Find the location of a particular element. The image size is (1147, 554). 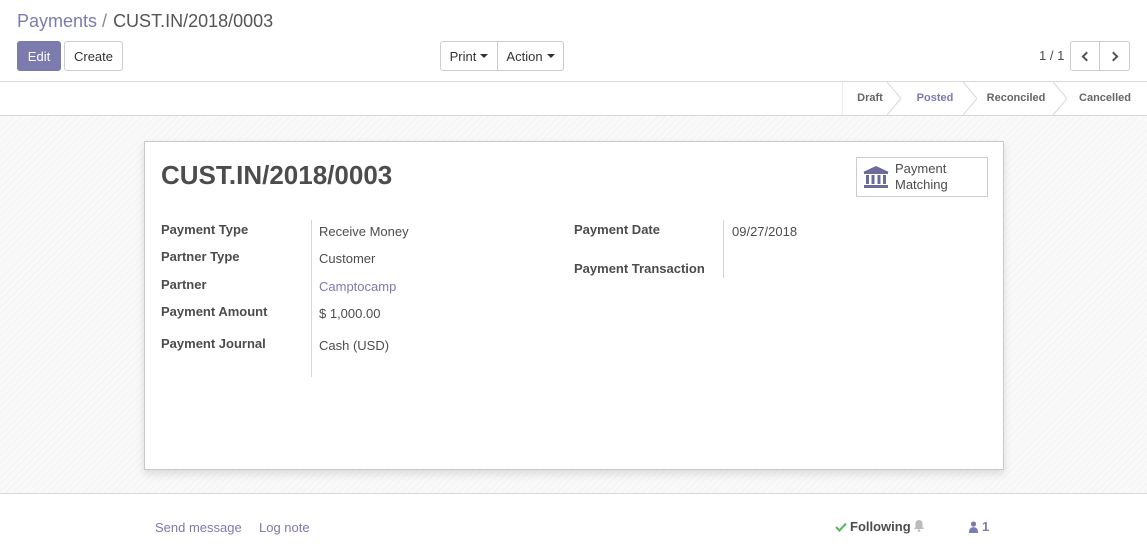

payment-matching-button: Payment Matching is located at coordinates (922, 177).